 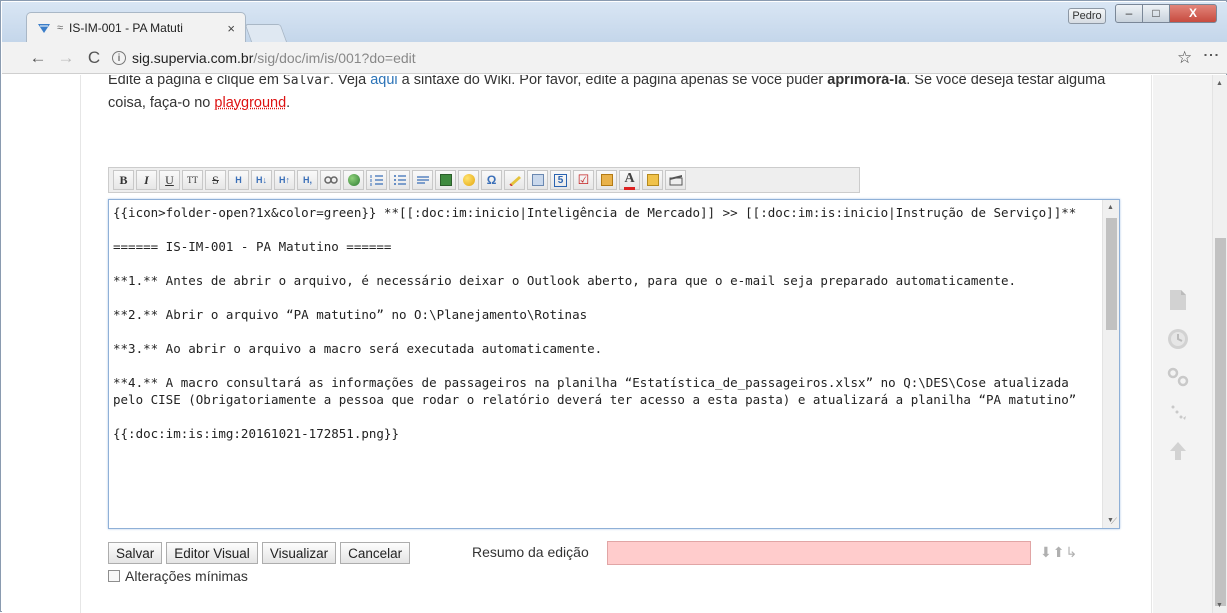 What do you see at coordinates (193, 58) in the screenshot?
I see `url-host: sig.supervia.com.br` at bounding box center [193, 58].